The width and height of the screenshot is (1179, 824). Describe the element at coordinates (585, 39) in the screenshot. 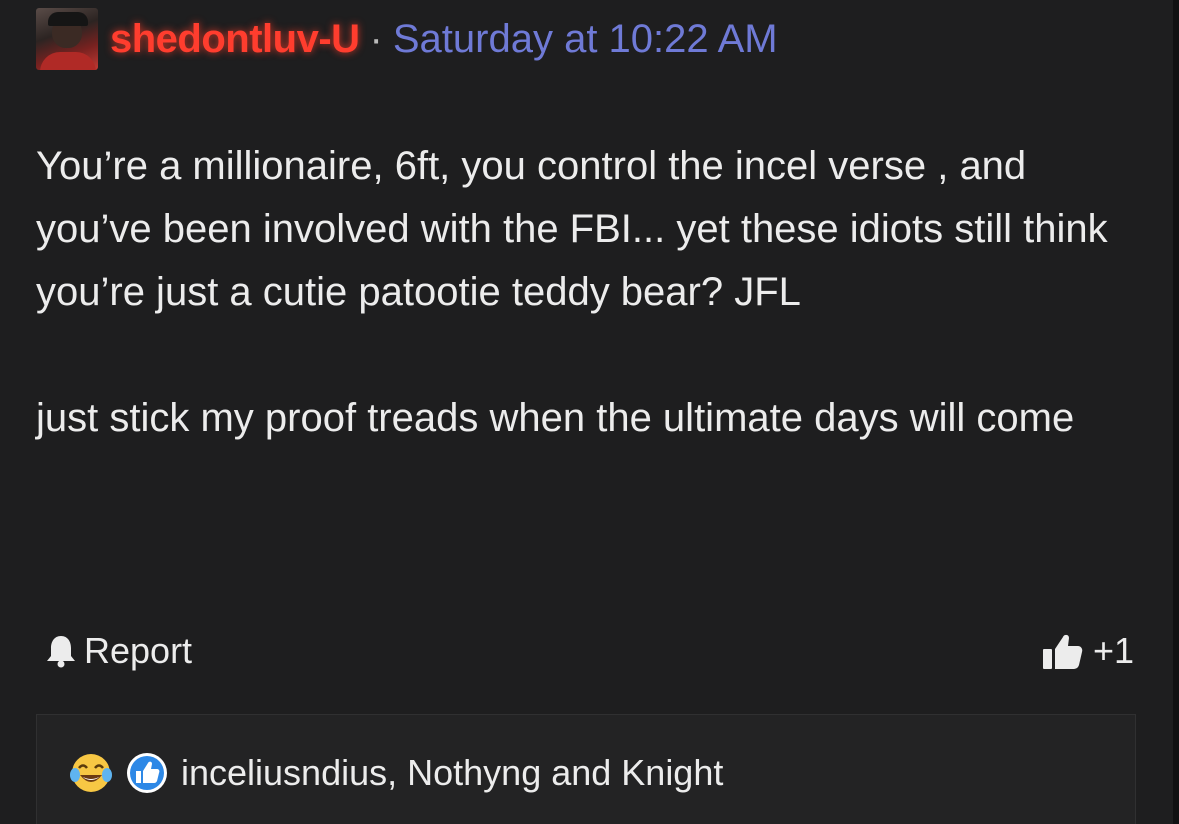

I see `post-timestamp-link: Saturday at 10:22 AM` at that location.